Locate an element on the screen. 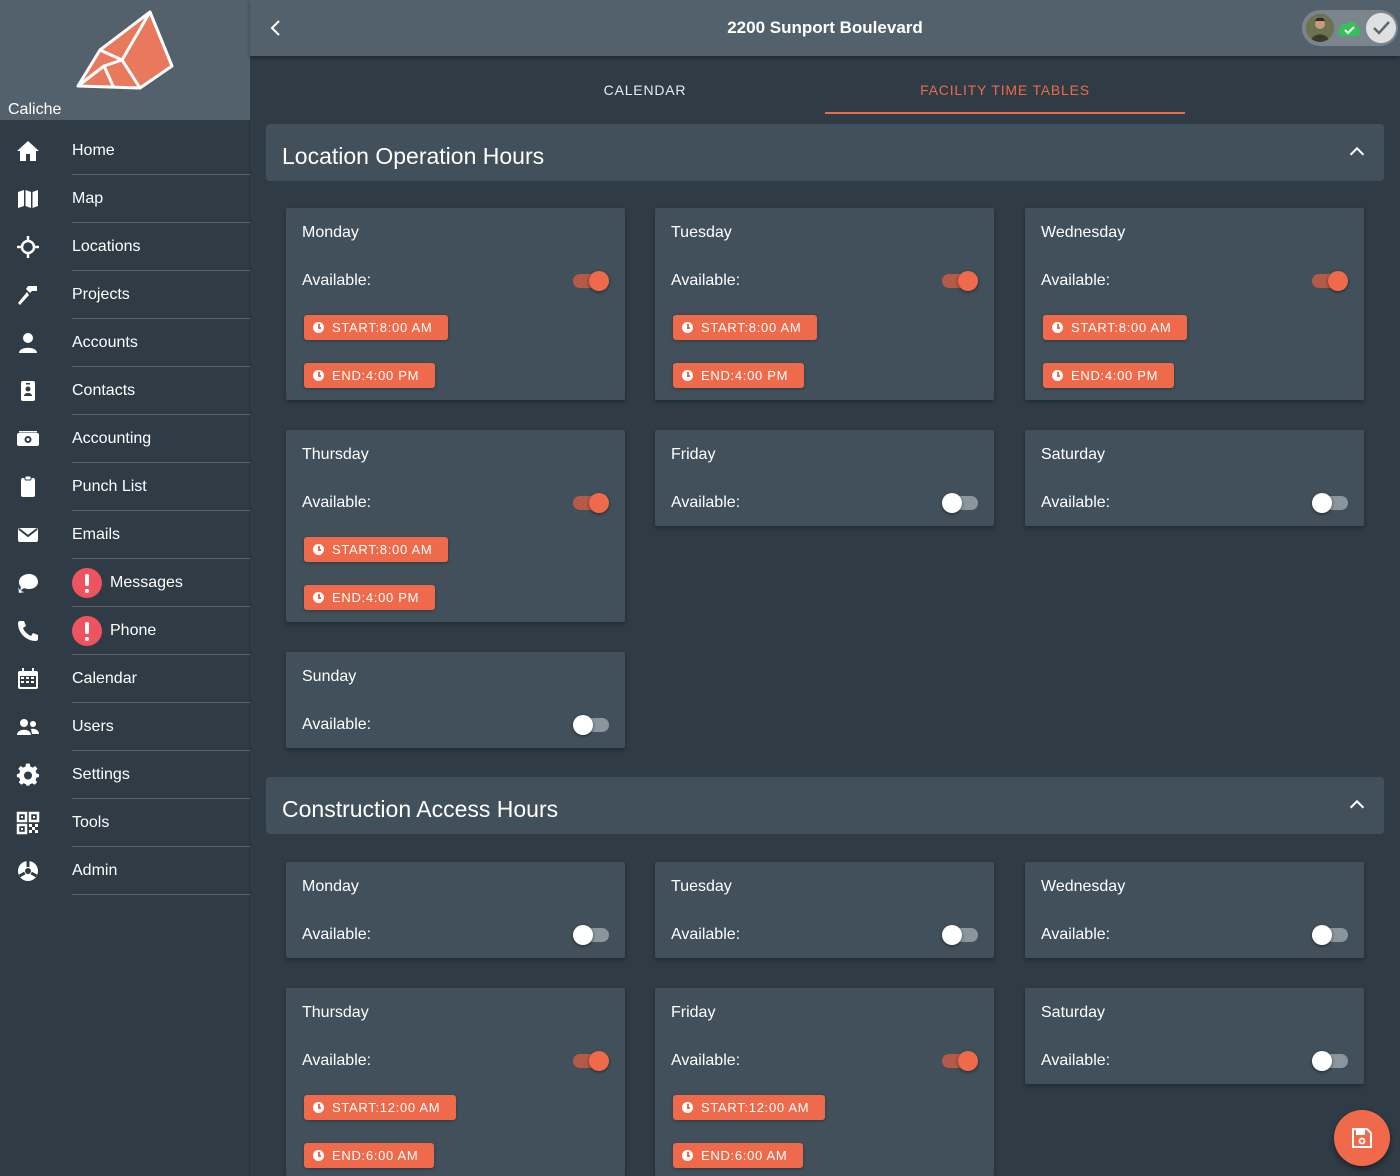  divider is located at coordinates (161, 894).